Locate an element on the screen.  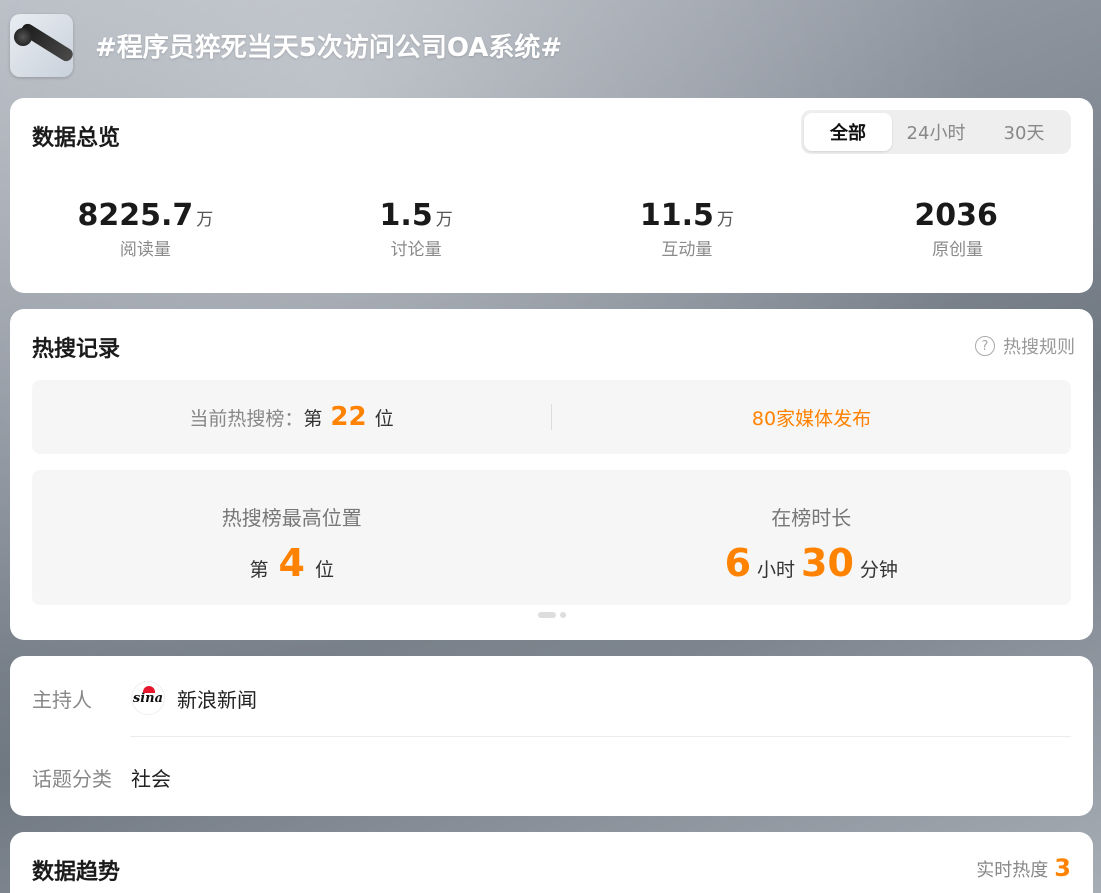
stat-interactions: 11.5 万 互动量 is located at coordinates (687, 229).